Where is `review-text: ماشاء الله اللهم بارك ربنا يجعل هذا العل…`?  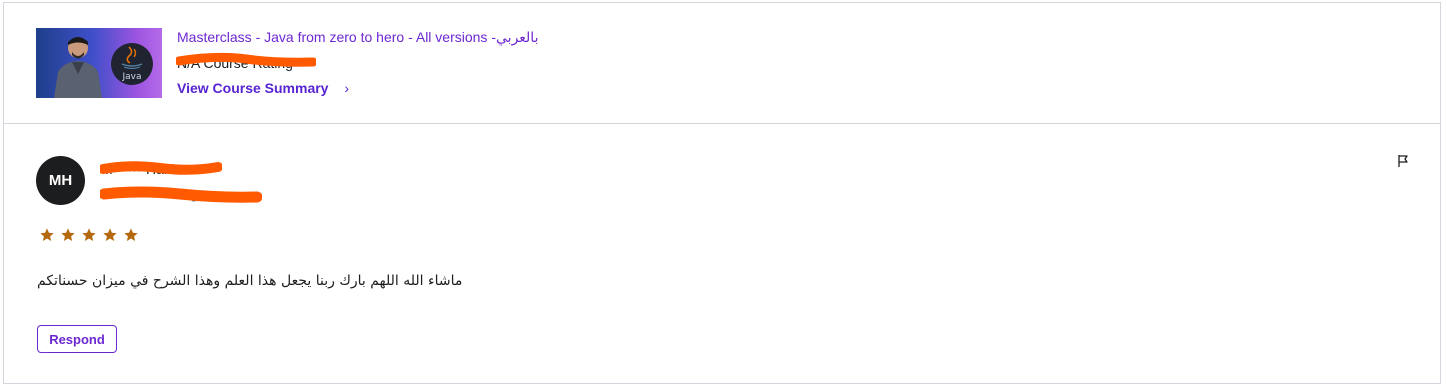
review-text: ماشاء الله اللهم بارك ربنا يجعل هذا العل… is located at coordinates (250, 281).